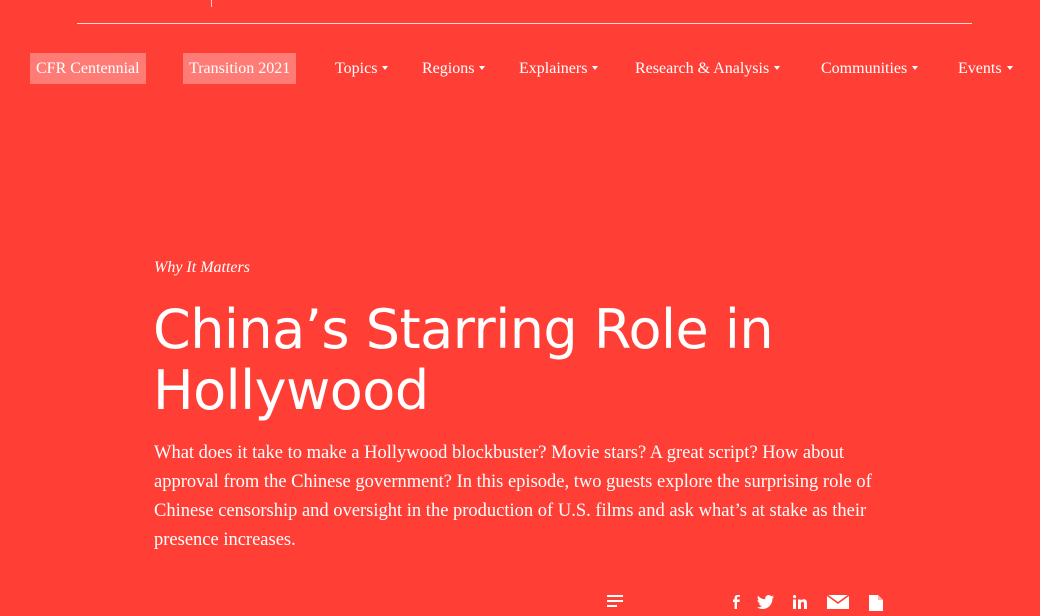 The width and height of the screenshot is (1040, 616). I want to click on nav-item-topics: Topics, so click(362, 68).